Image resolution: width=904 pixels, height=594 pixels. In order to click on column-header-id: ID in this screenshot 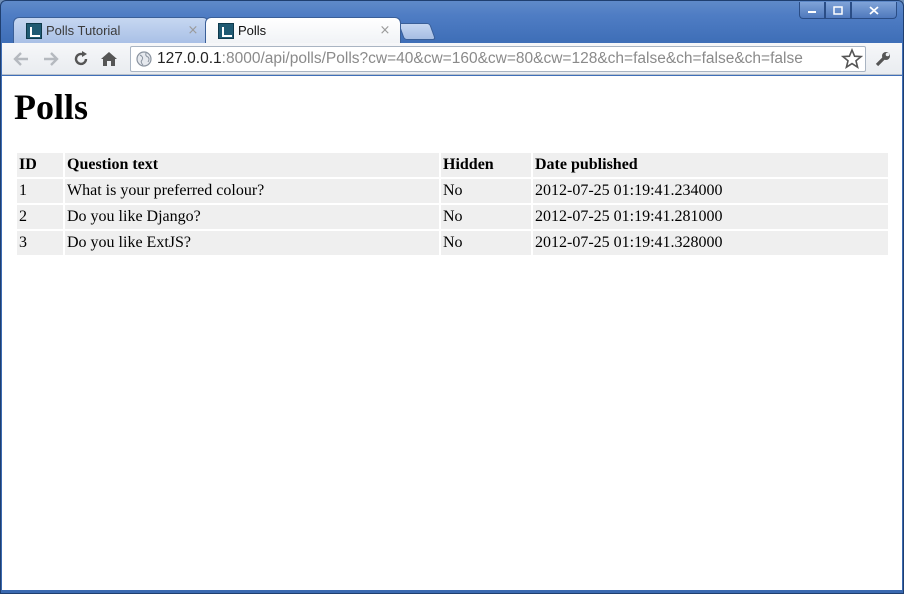, I will do `click(40, 165)`.